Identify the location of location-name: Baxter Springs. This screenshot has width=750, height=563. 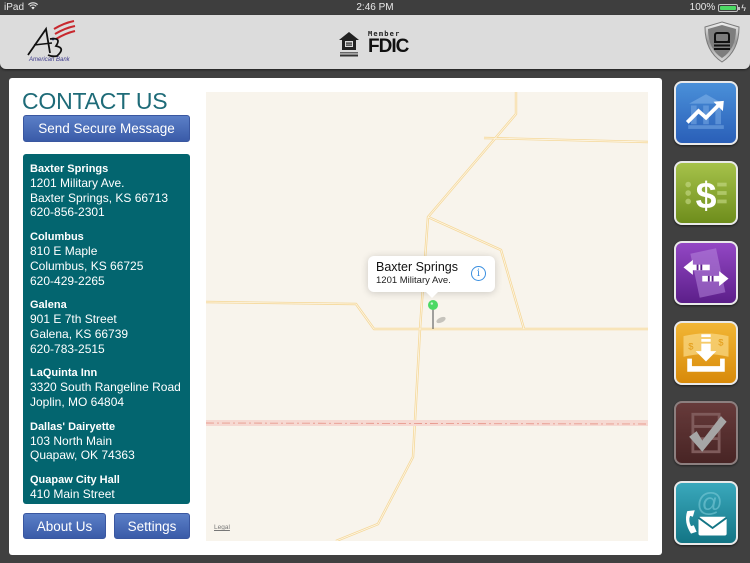
(69, 169).